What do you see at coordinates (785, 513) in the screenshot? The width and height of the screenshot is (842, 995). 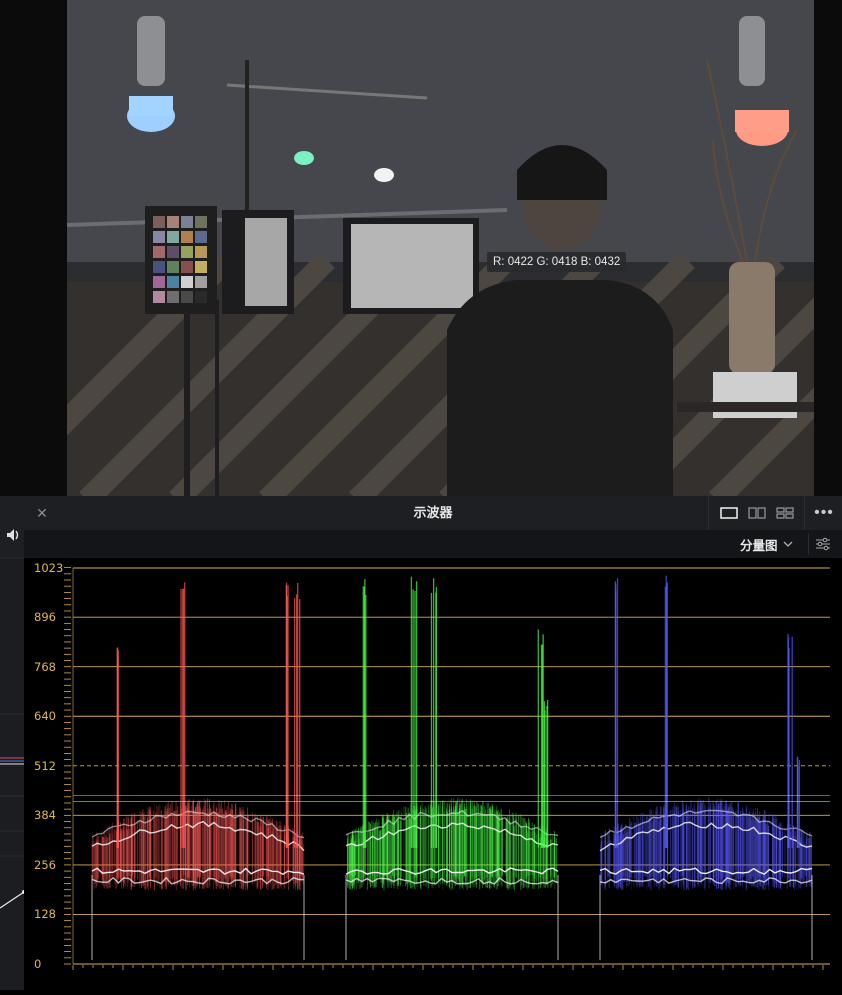 I see `quad-layout-icon` at bounding box center [785, 513].